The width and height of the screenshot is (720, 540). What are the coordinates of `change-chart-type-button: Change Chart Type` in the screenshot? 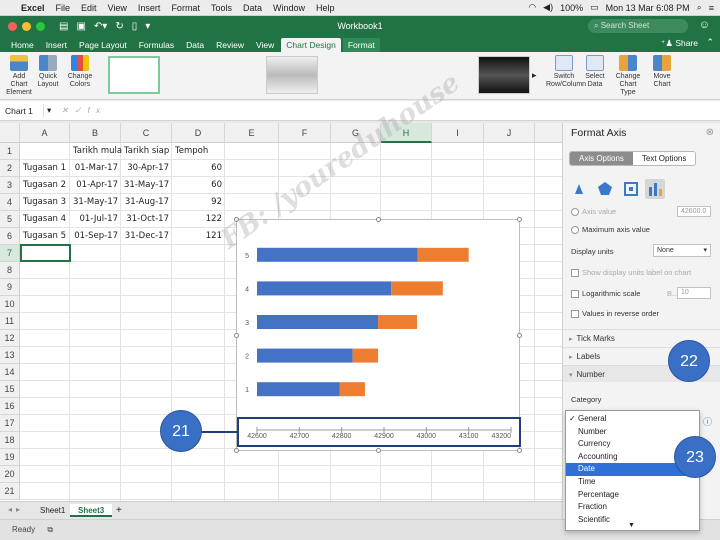 It's located at (628, 76).